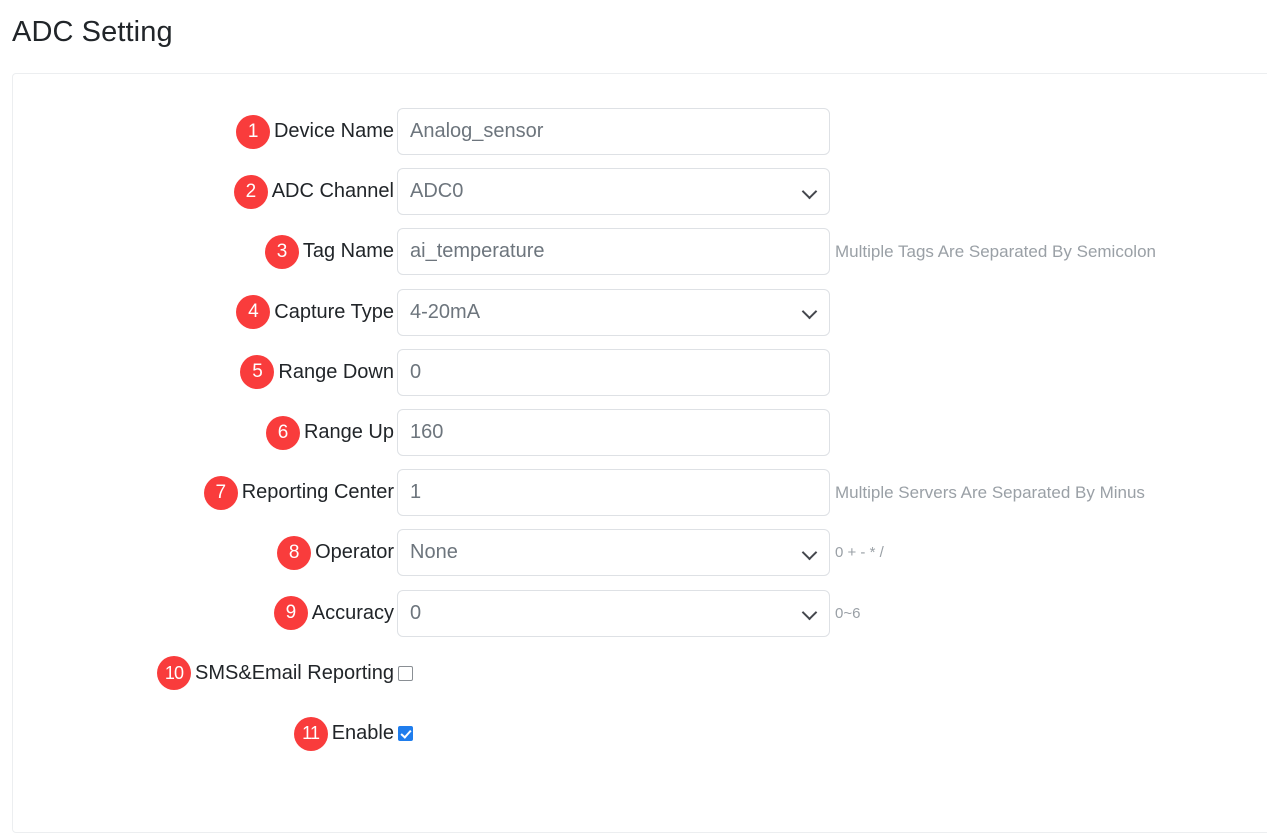 The height and width of the screenshot is (833, 1267). I want to click on label-cell-adc-channel: 2 ADC Channel, so click(313, 191).